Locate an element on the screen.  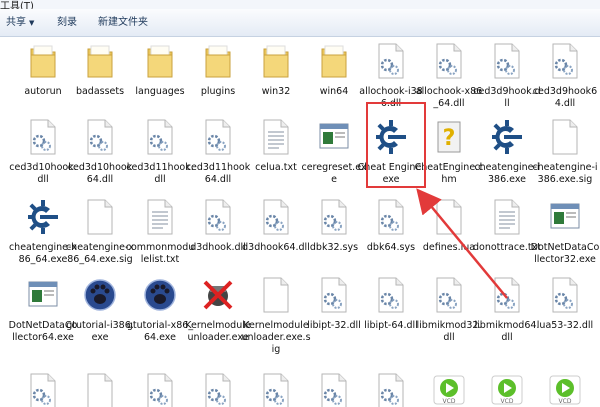
new-folder-label: 新建文件夹 is located at coordinates (123, 22).